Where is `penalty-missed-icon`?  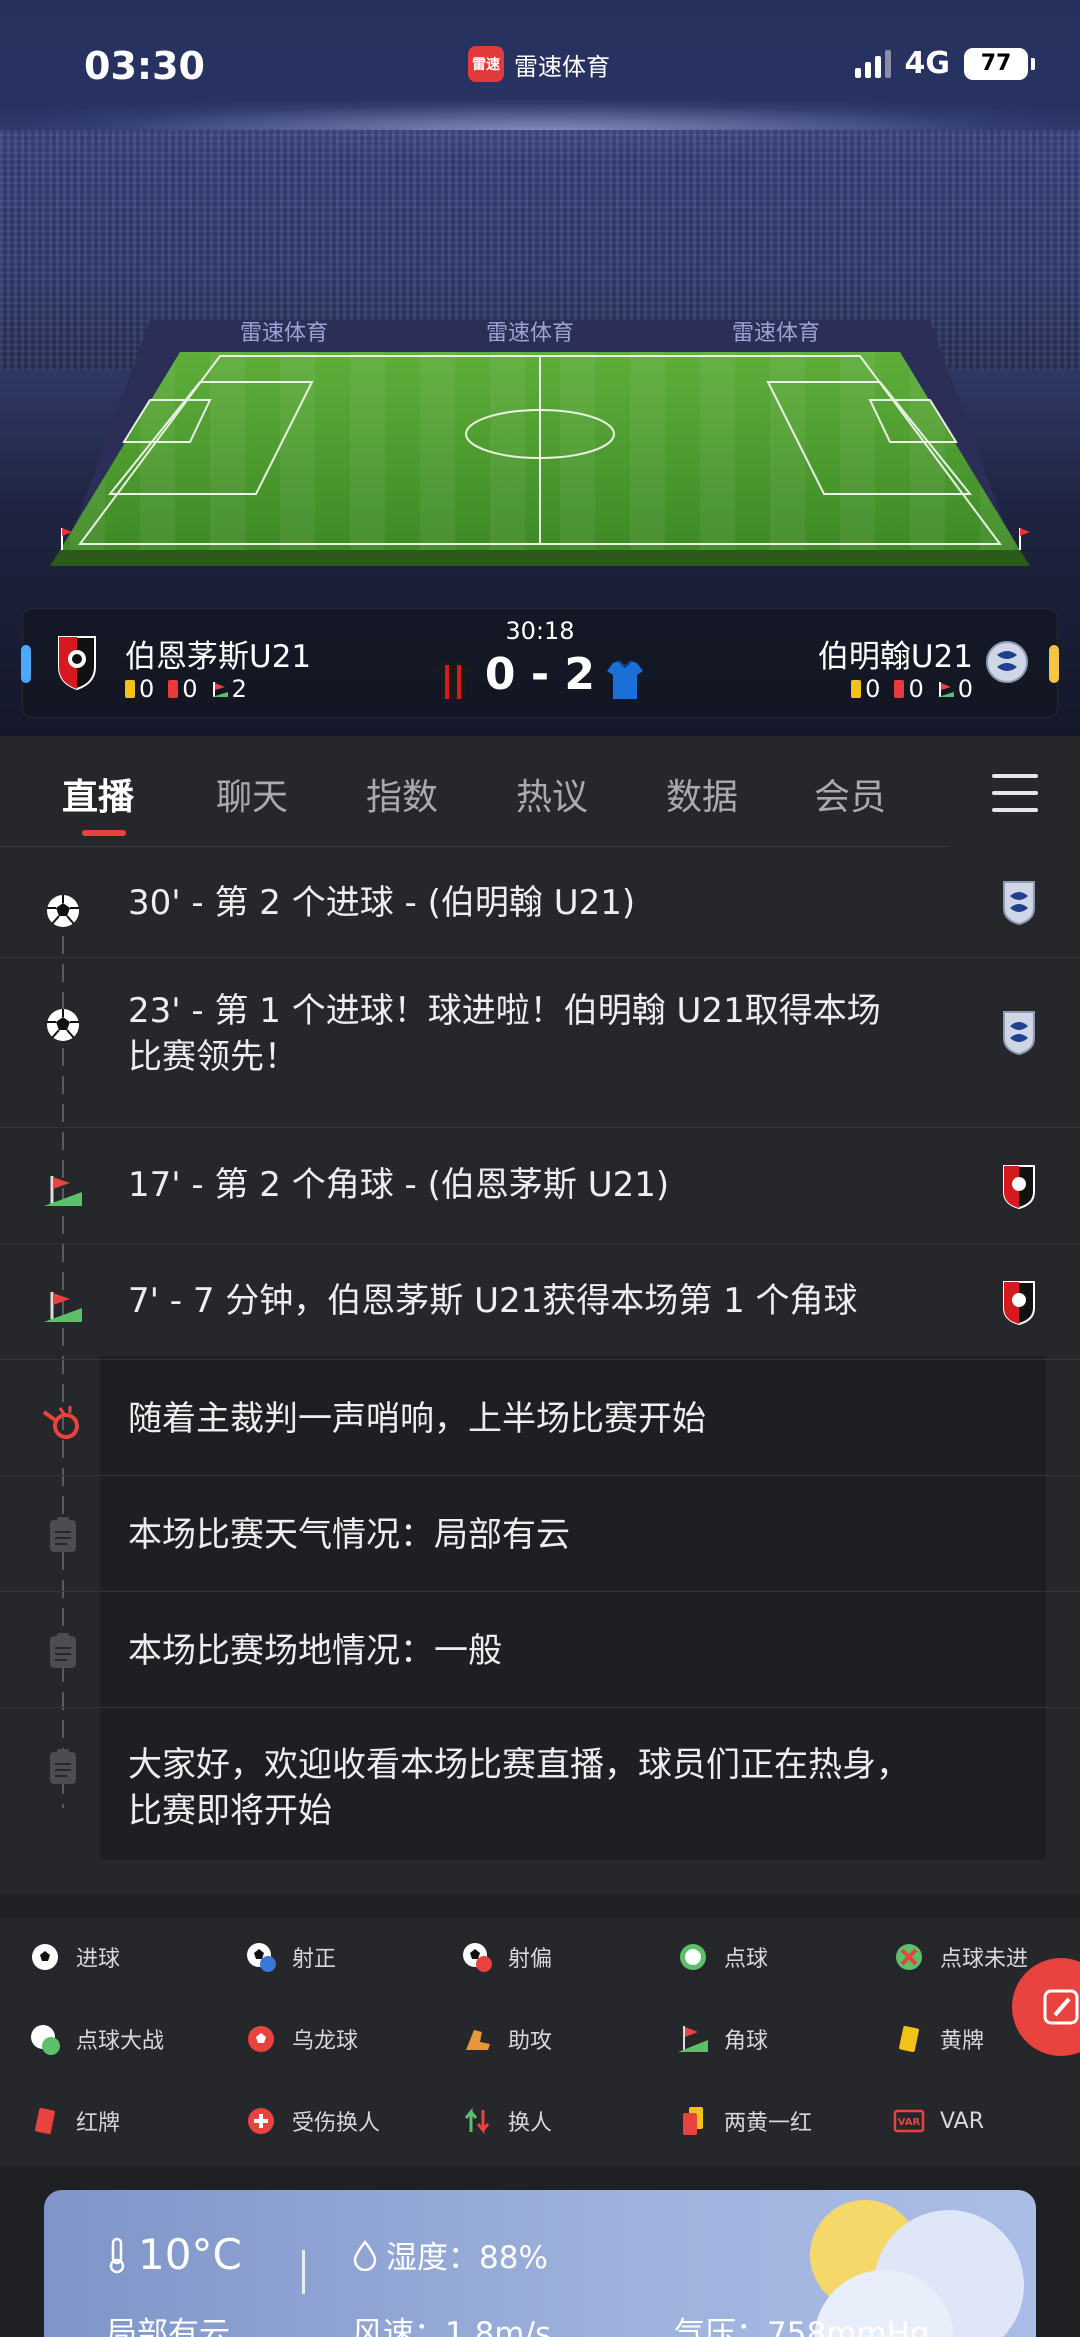 penalty-missed-icon is located at coordinates (909, 1957).